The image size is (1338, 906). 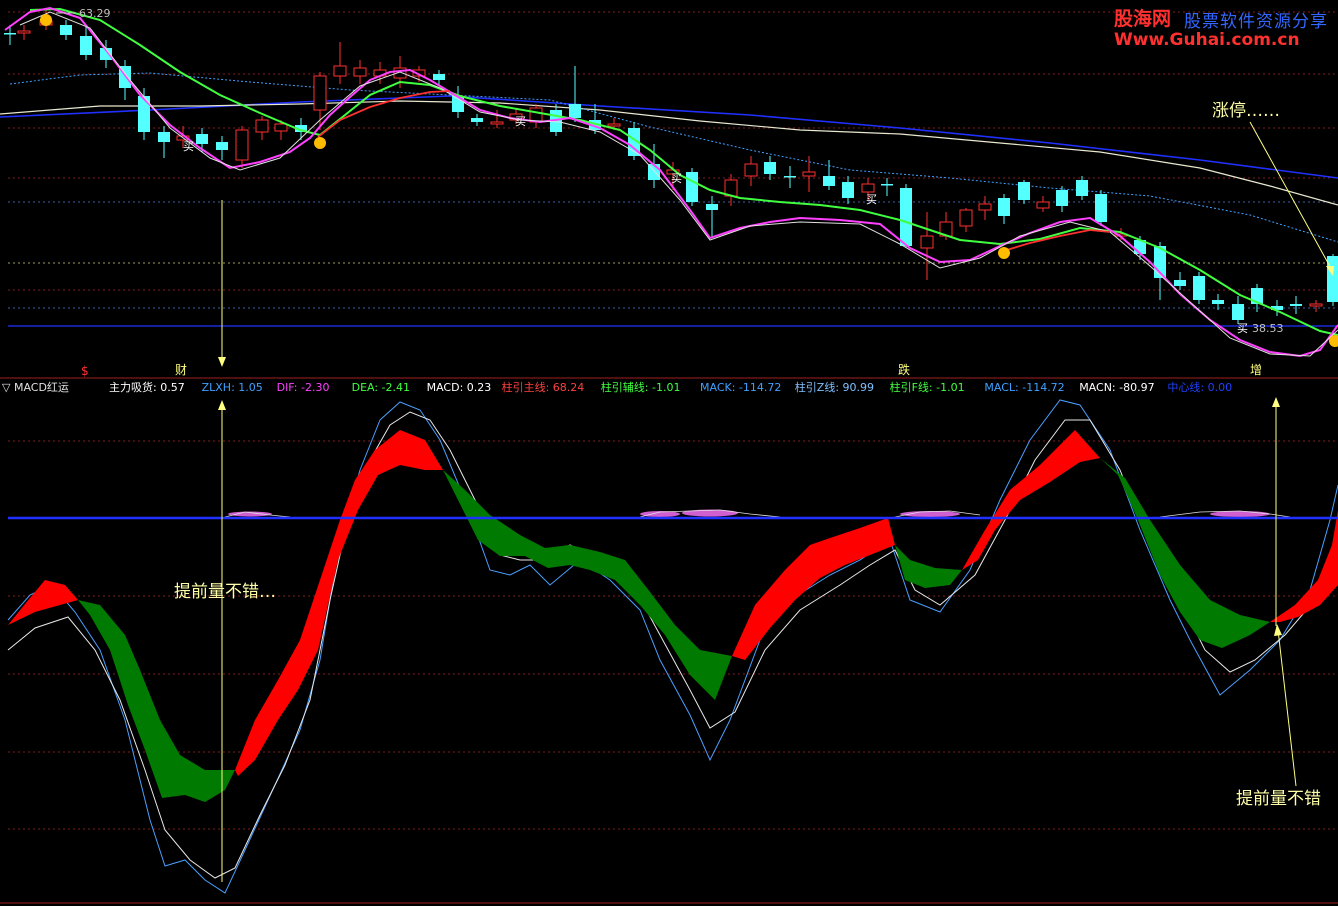 I want to click on bottom-marker: 跌, so click(x=904, y=369).